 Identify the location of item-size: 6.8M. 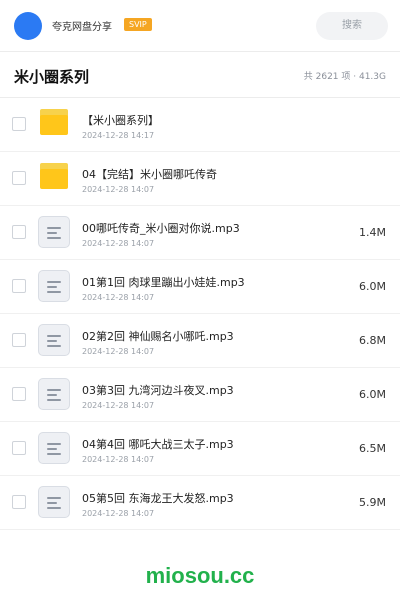
(372, 340).